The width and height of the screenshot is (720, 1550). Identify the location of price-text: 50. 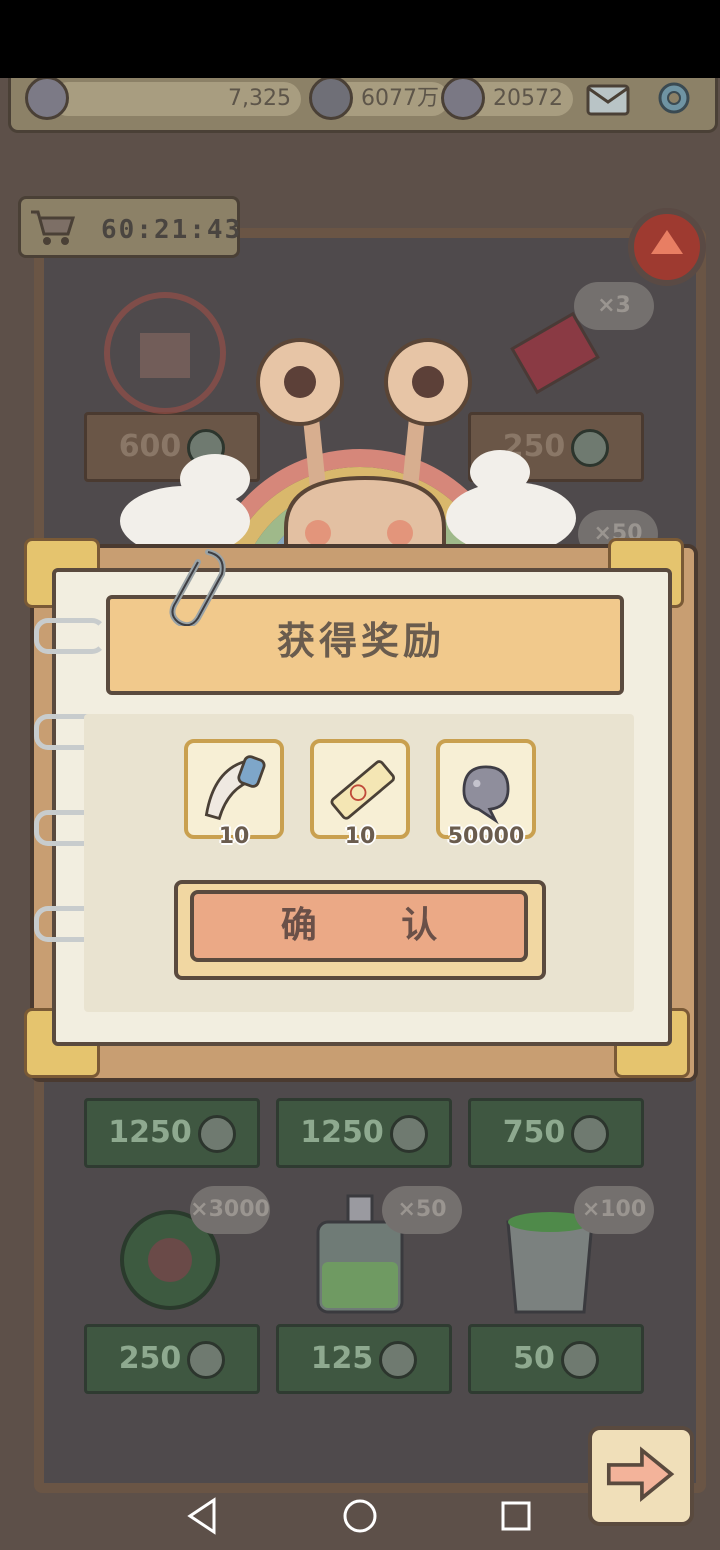
(534, 1358).